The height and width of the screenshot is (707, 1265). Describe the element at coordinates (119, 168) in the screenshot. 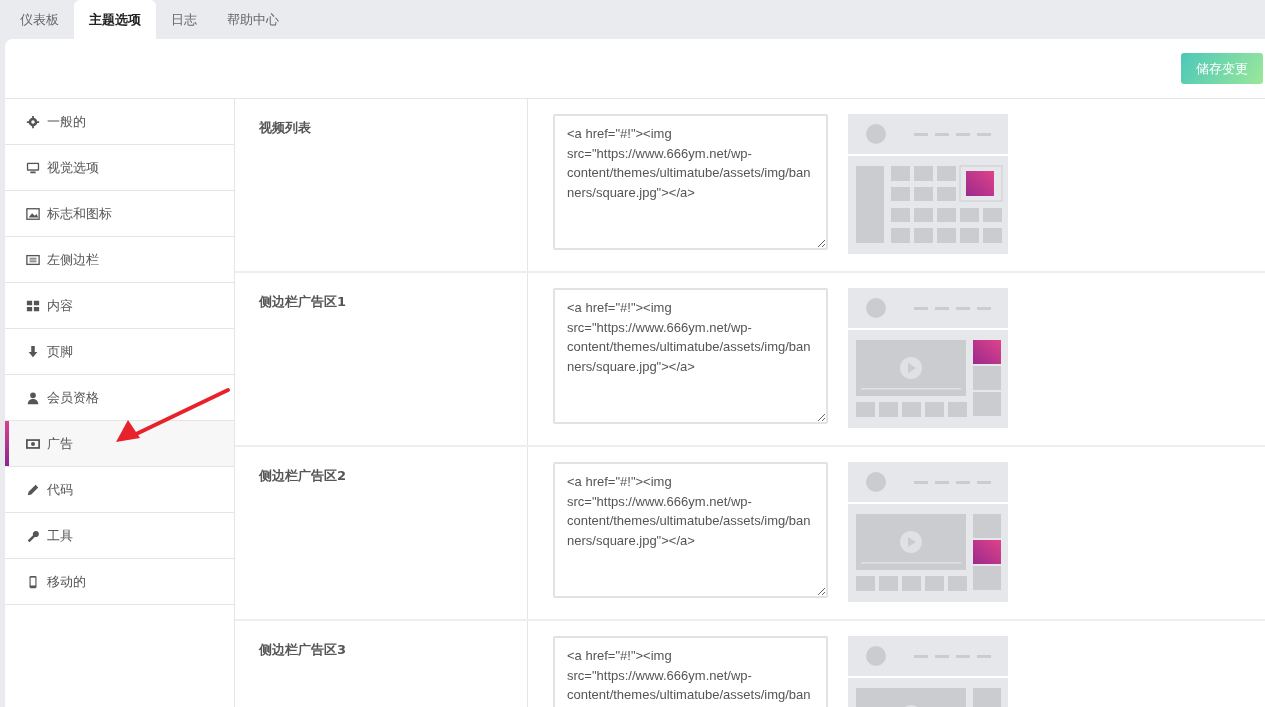

I see `sidebar-item: 视觉选项` at that location.